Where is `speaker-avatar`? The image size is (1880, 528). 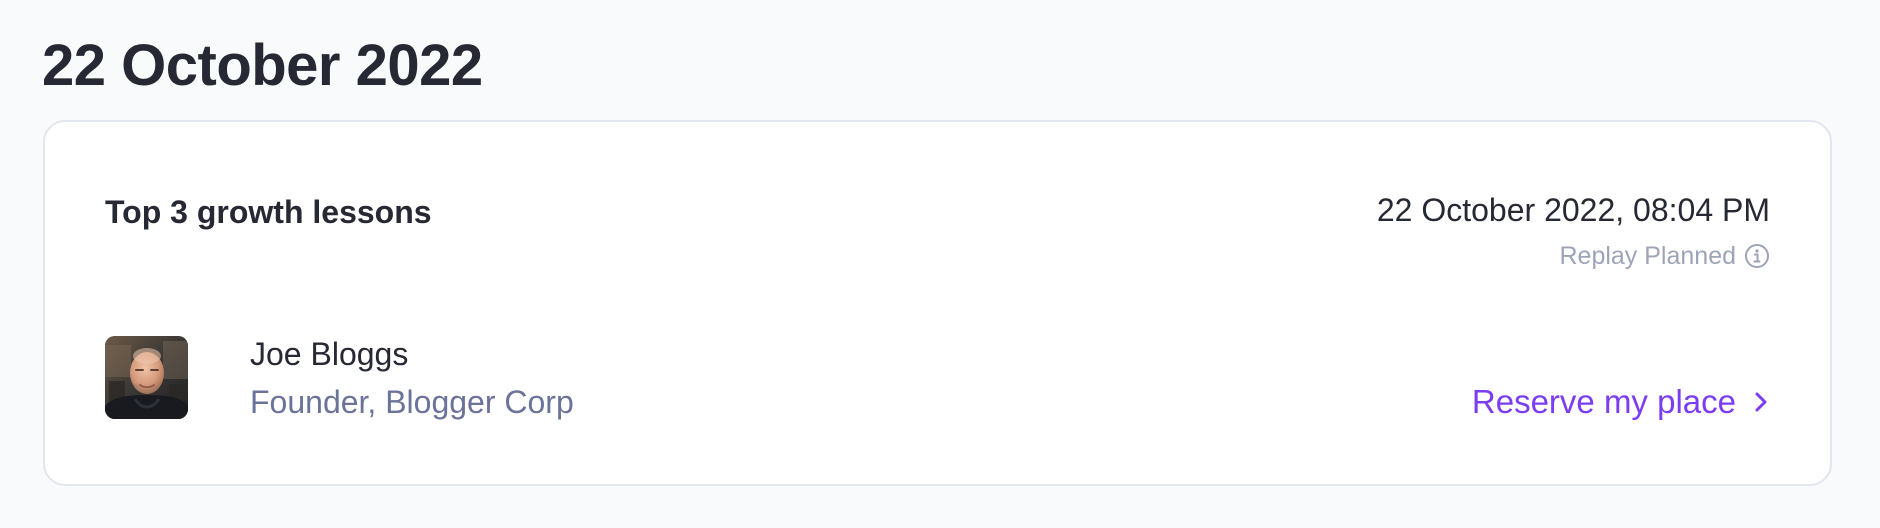
speaker-avatar is located at coordinates (146, 377).